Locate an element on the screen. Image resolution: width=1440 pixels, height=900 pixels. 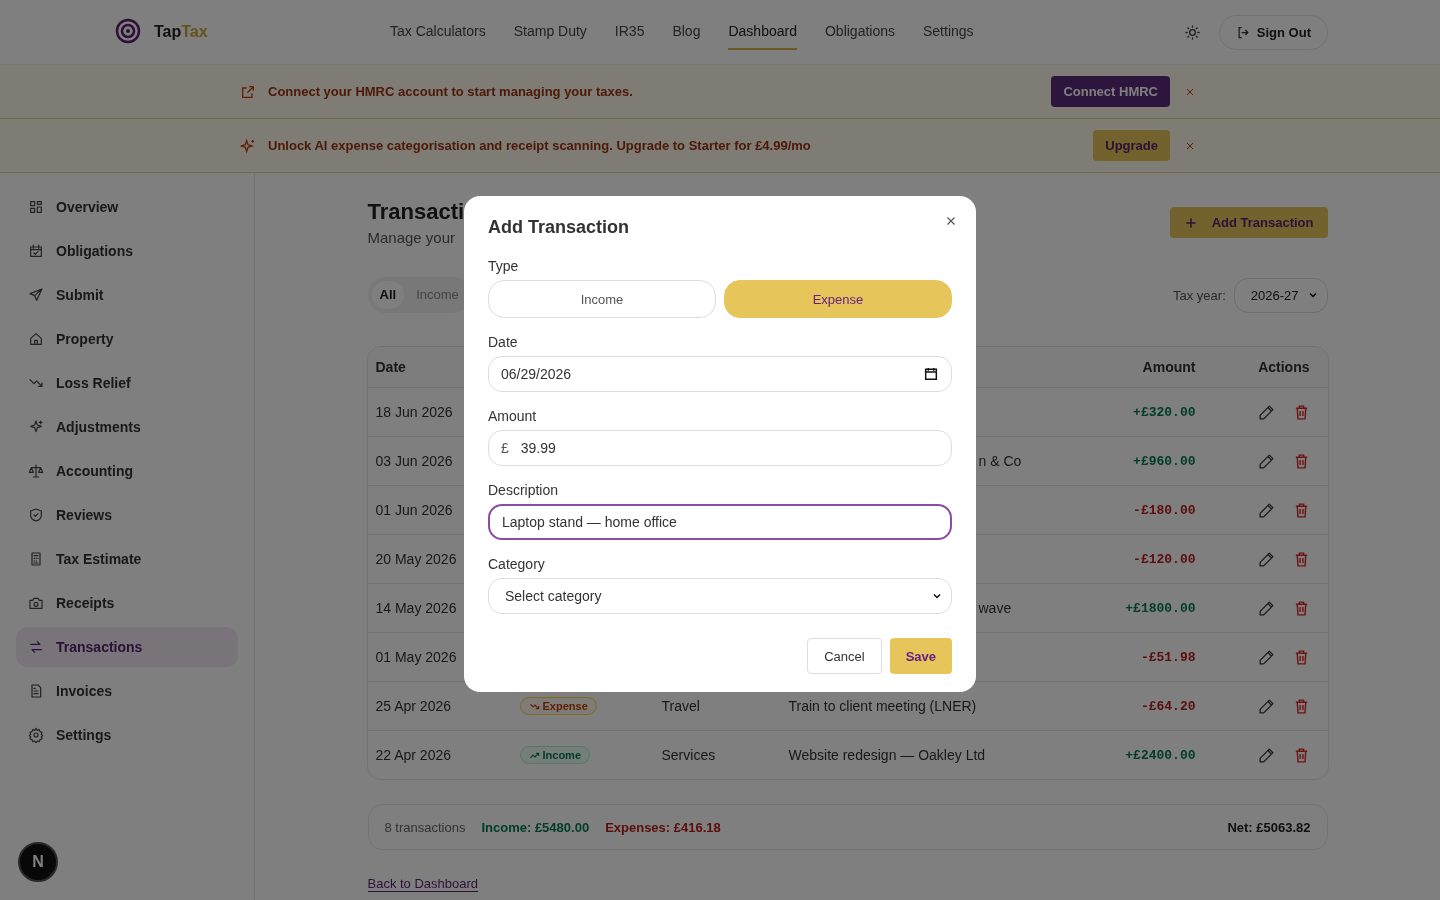
sidebar-item: Property is located at coordinates (127, 339).